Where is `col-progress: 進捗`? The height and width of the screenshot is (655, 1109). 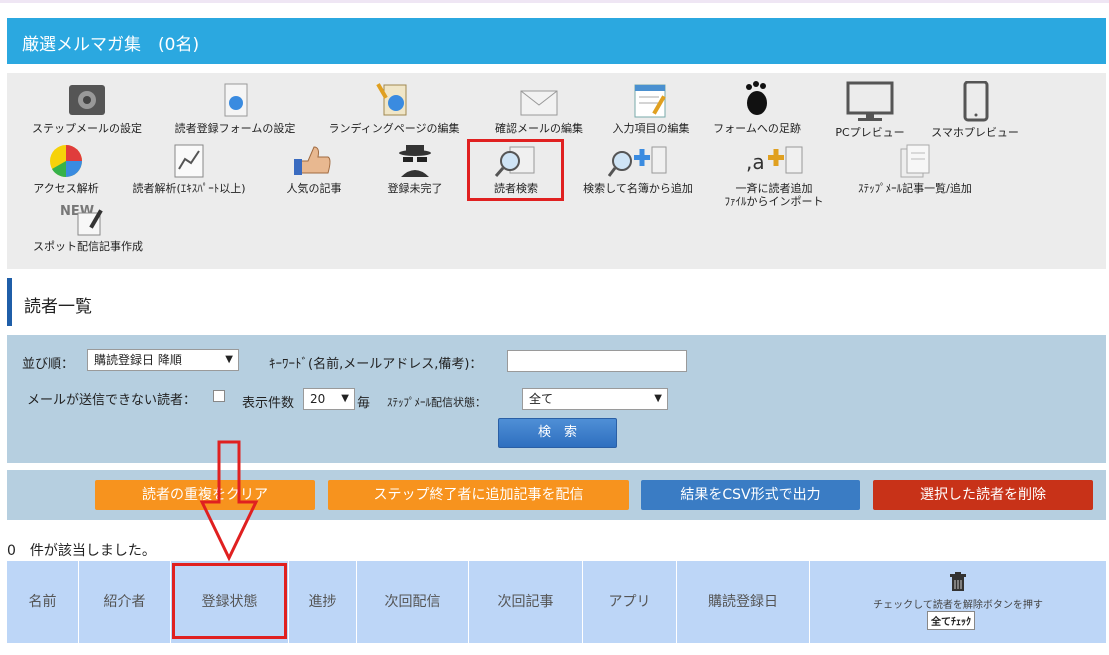 col-progress: 進捗 is located at coordinates (323, 602).